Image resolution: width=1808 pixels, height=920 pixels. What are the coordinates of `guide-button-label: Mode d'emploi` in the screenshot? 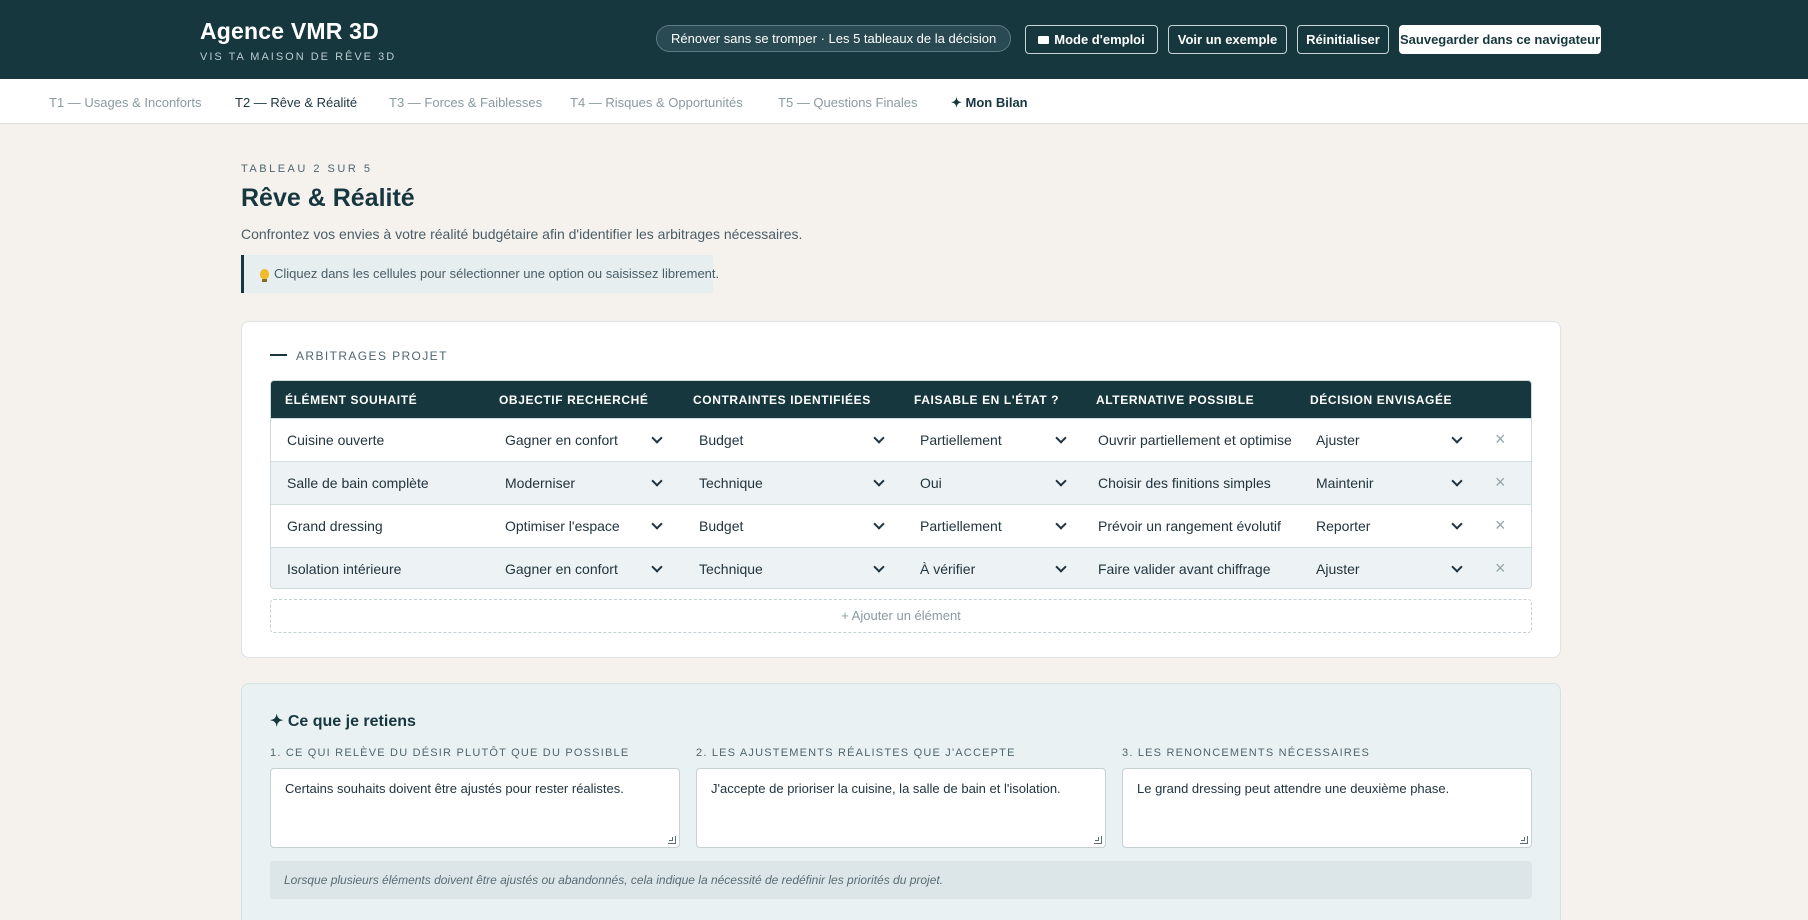 It's located at (1099, 39).